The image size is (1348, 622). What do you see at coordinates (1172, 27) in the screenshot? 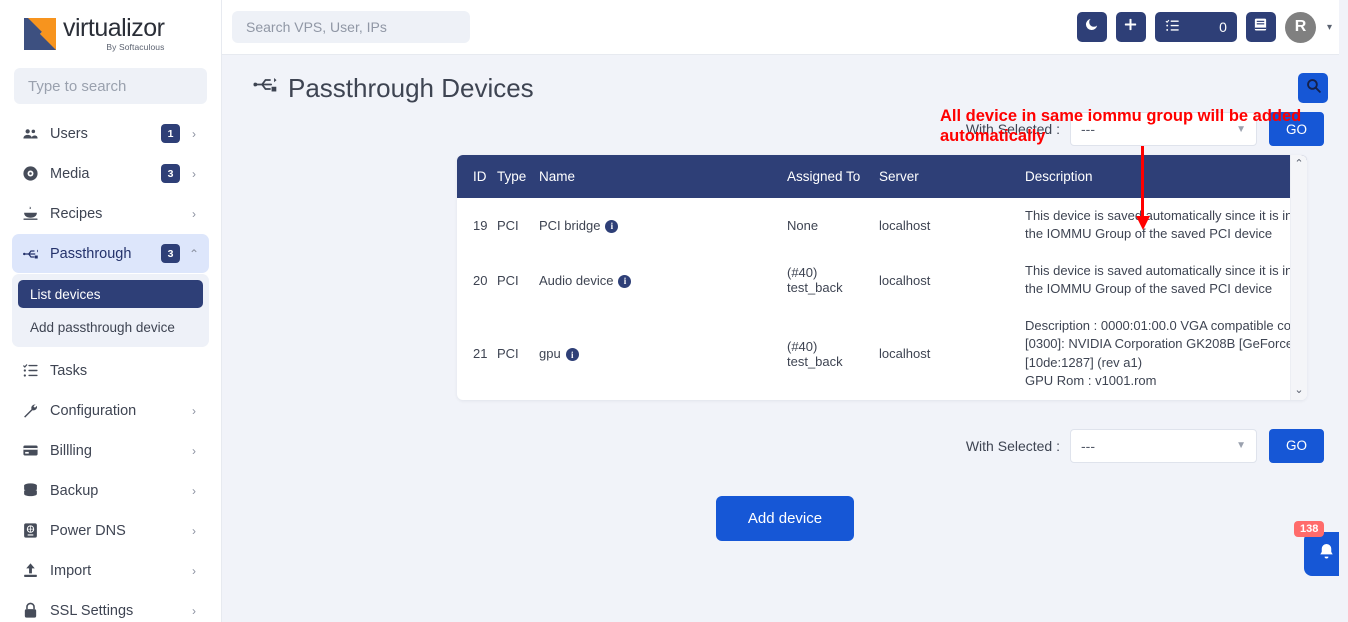
I see `task-list-icon` at bounding box center [1172, 27].